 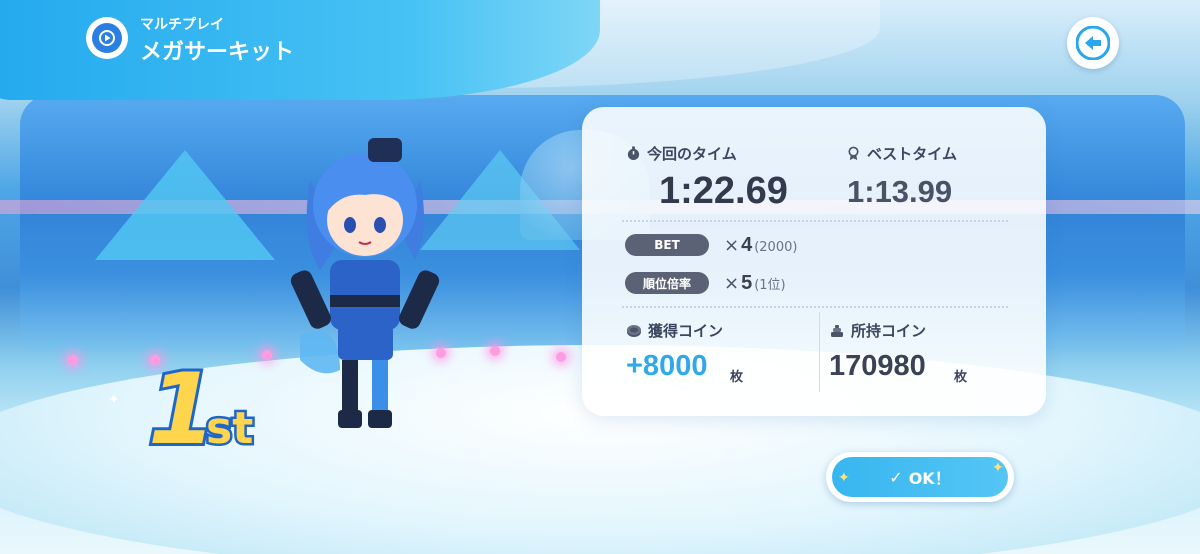 I want to click on earned-coins-label: 獲得コイン, so click(x=686, y=331).